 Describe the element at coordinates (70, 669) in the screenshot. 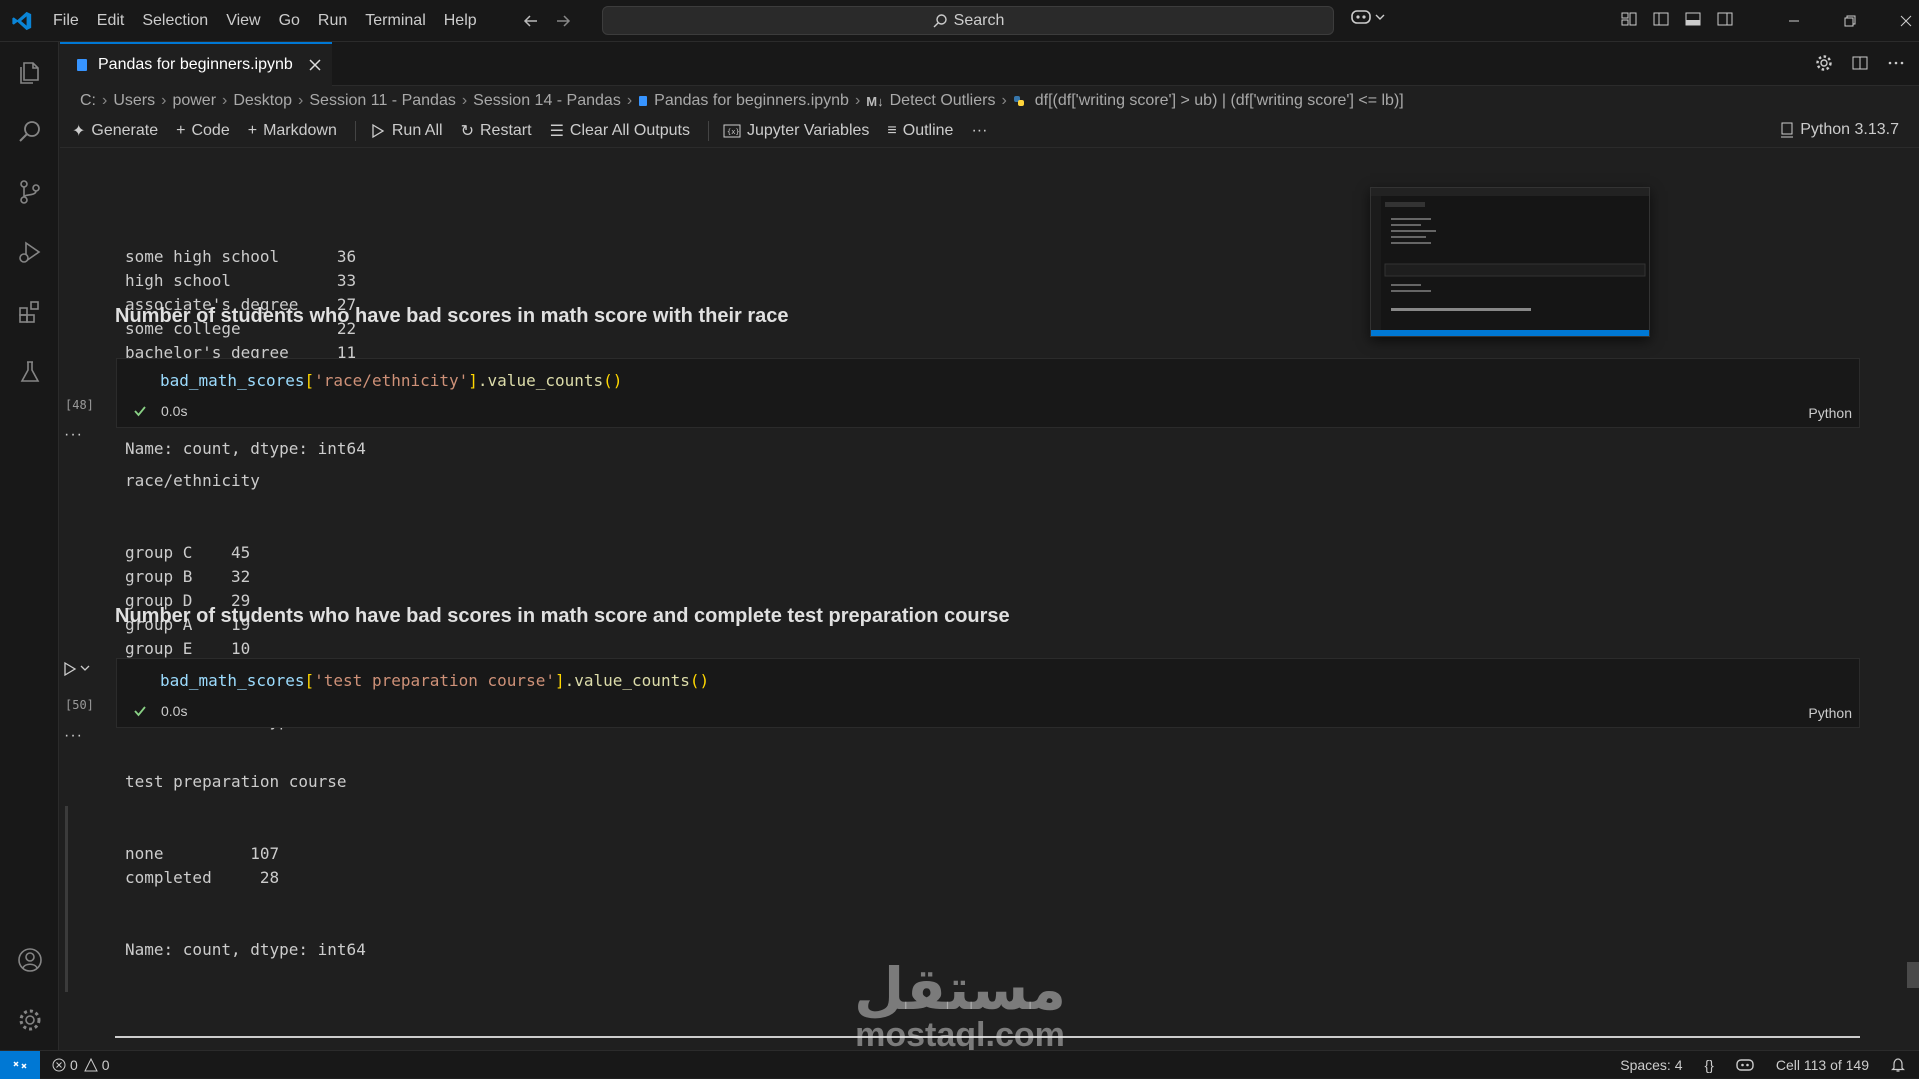

I see `run-cell-icon` at that location.